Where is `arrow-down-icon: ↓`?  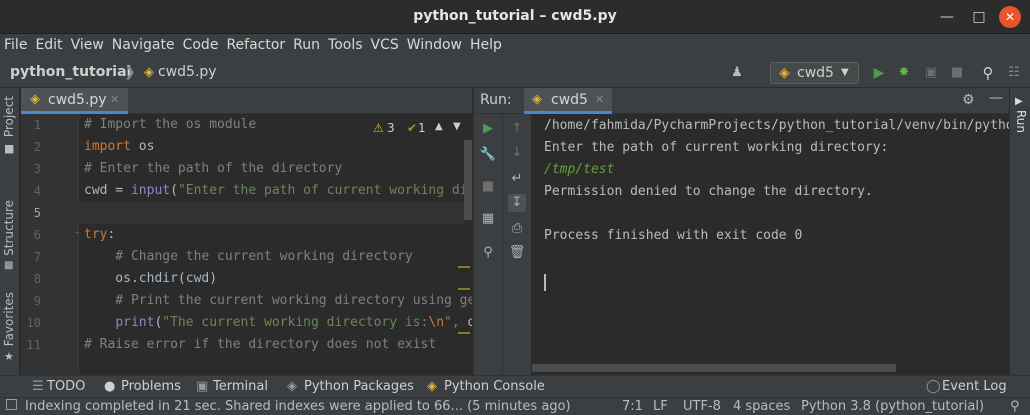
arrow-down-icon: ↓ is located at coordinates (517, 153).